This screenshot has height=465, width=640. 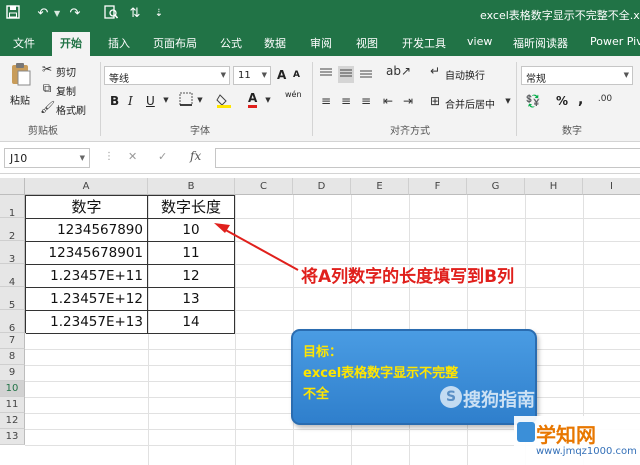 I want to click on site-logo: 学知网 www.jmqz1000.com, so click(x=577, y=440).